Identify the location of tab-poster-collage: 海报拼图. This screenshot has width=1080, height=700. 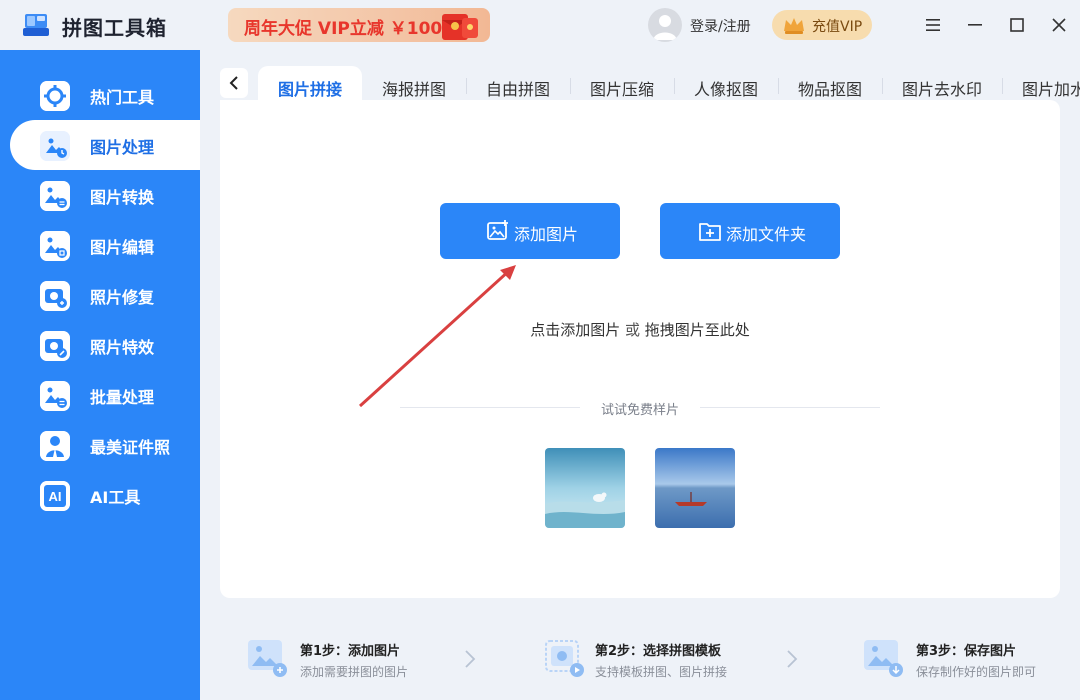
(414, 84).